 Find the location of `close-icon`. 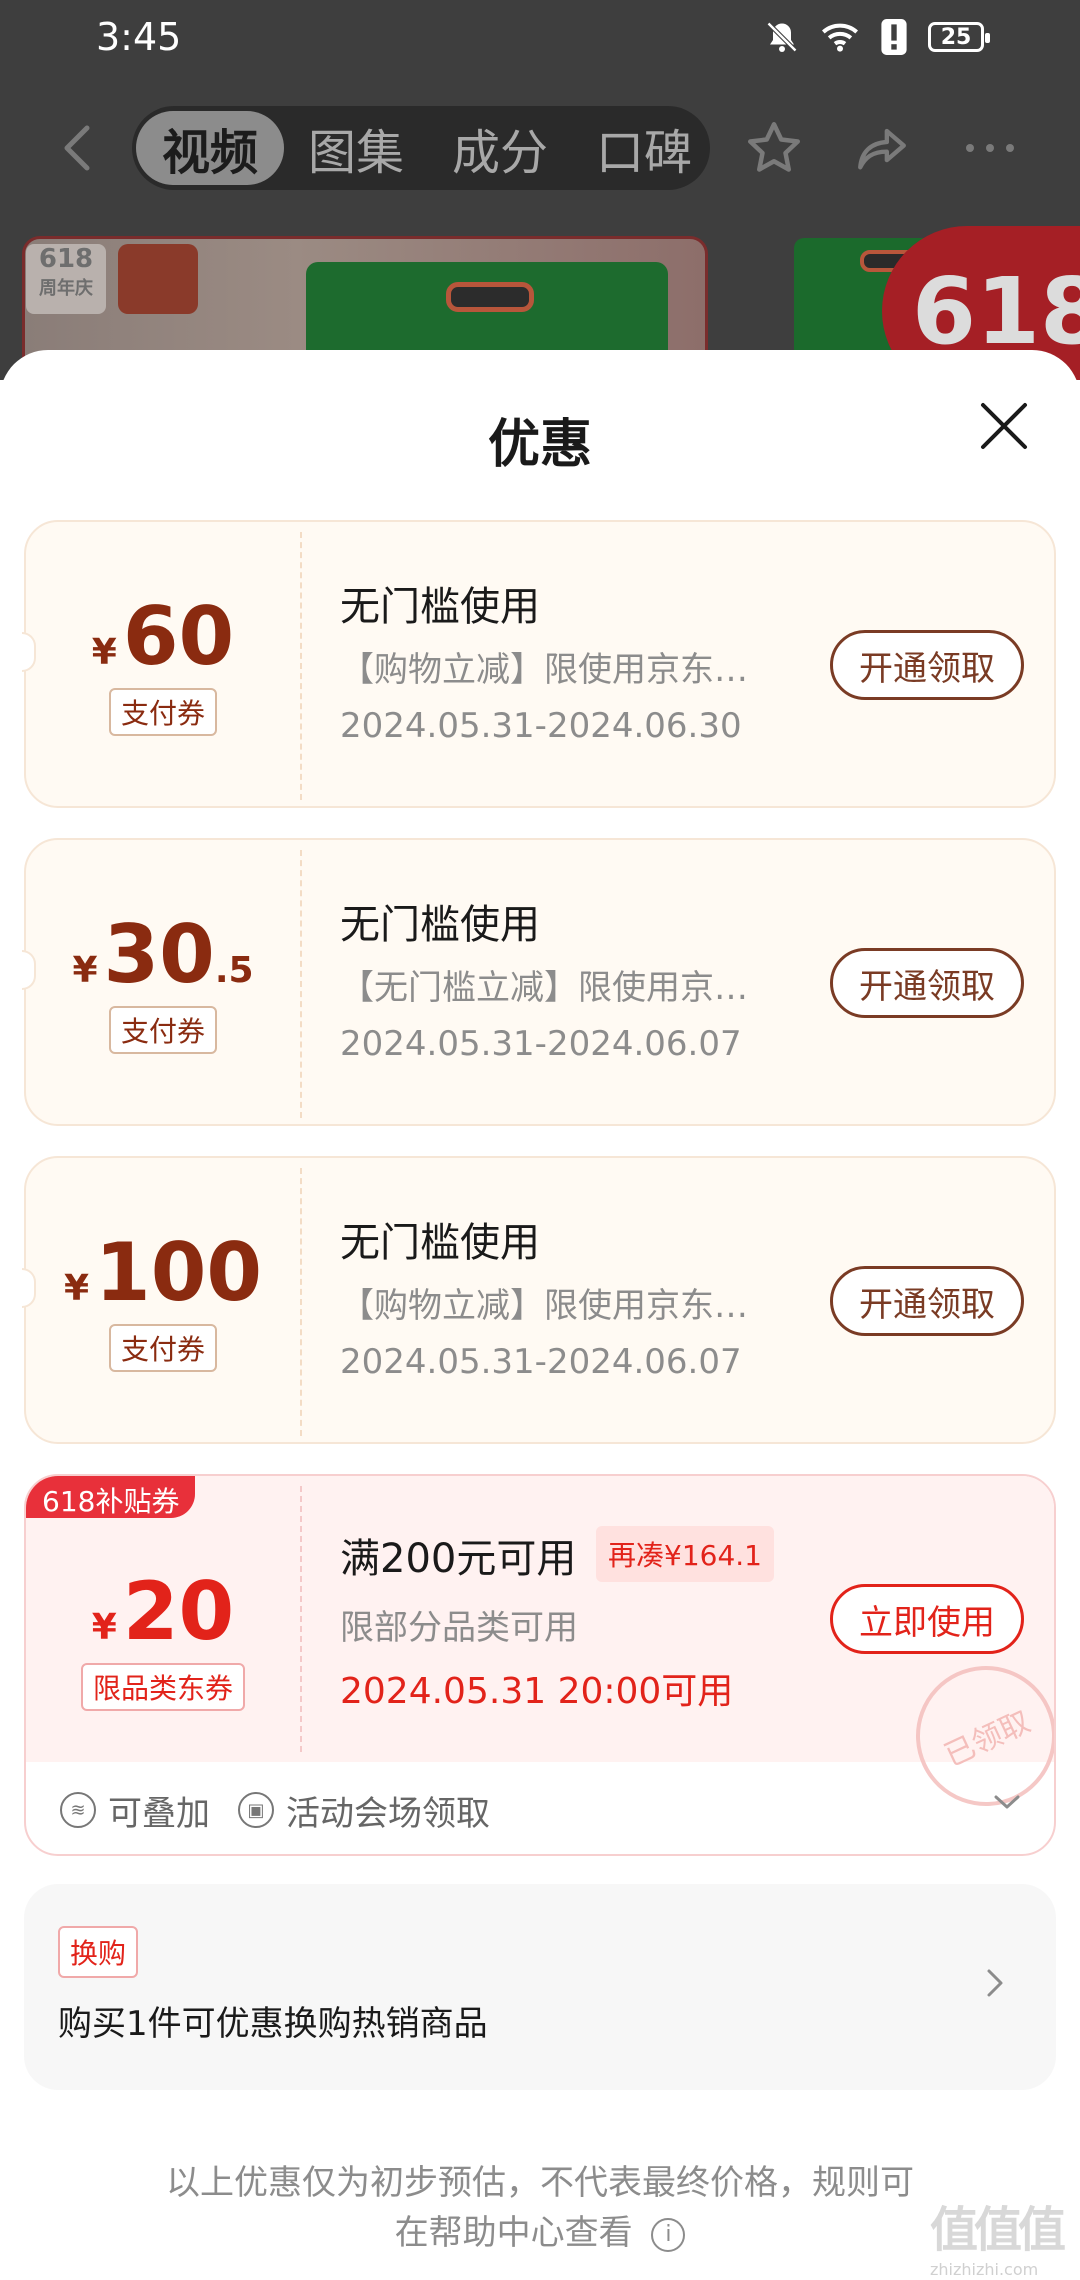

close-icon is located at coordinates (1004, 426).